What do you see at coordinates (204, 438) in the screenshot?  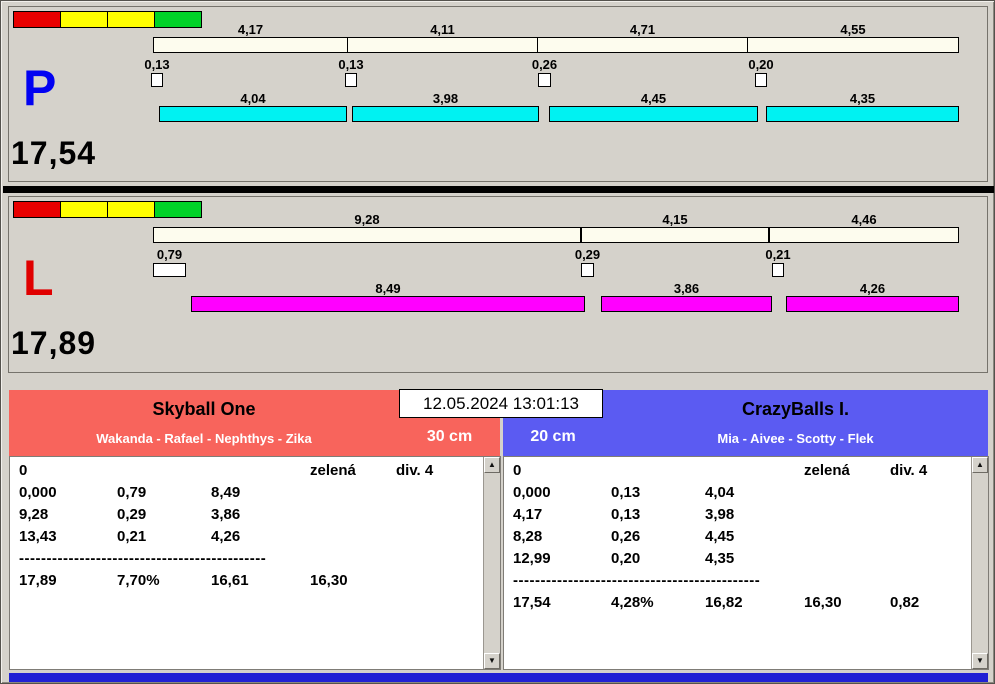 I see `team-dogs: Wakanda - Rafael - Nephthys - Zika` at bounding box center [204, 438].